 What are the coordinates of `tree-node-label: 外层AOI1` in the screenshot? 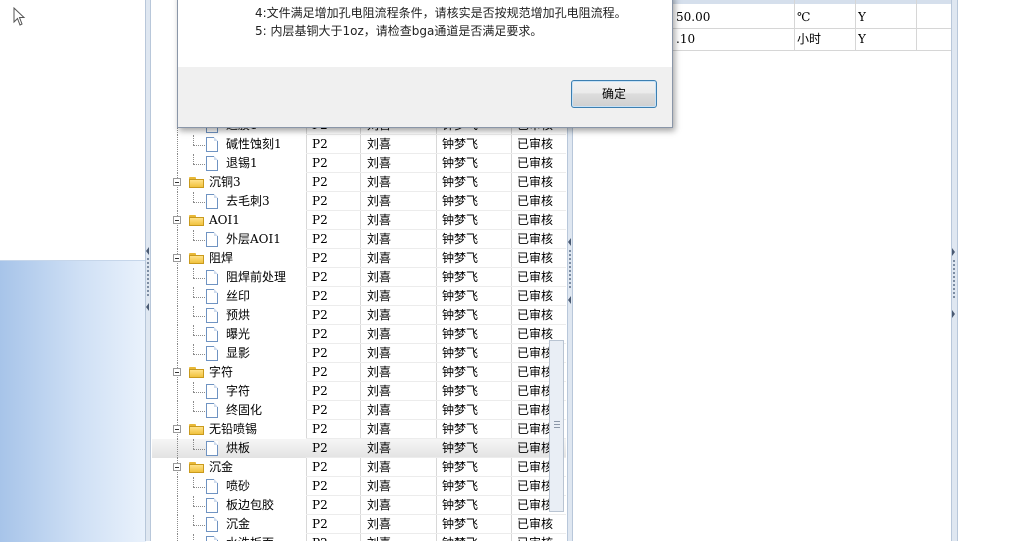 It's located at (253, 239).